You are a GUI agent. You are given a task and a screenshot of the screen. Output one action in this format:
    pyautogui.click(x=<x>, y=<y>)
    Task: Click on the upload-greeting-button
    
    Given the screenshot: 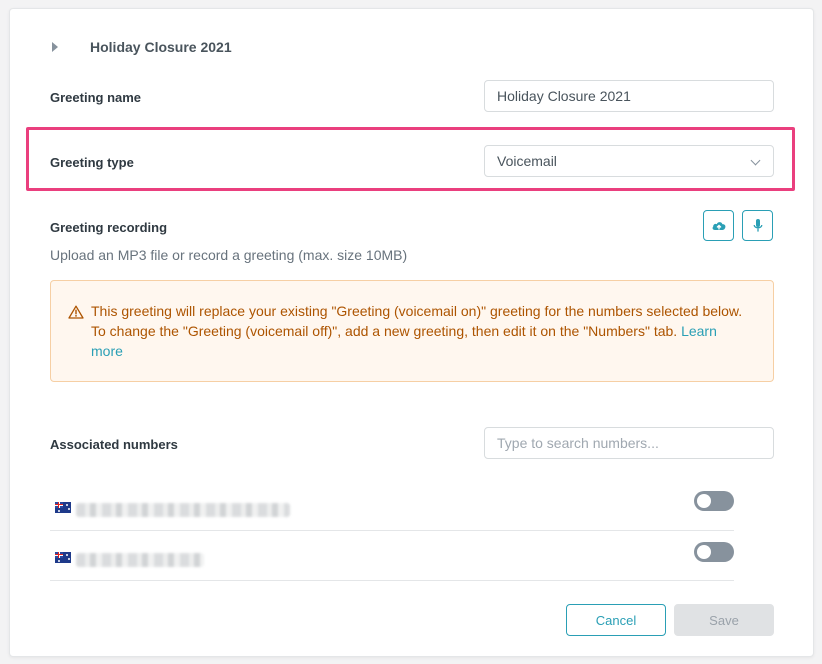 What is the action you would take?
    pyautogui.click(x=718, y=225)
    